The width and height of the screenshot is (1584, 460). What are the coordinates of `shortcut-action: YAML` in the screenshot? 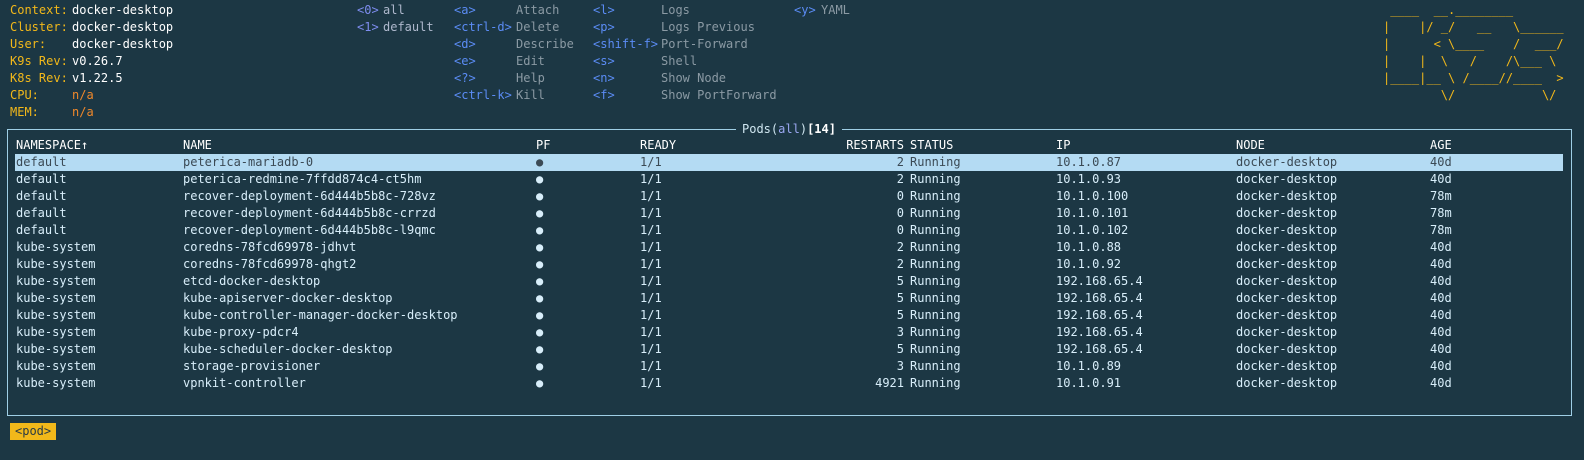 It's located at (835, 10).